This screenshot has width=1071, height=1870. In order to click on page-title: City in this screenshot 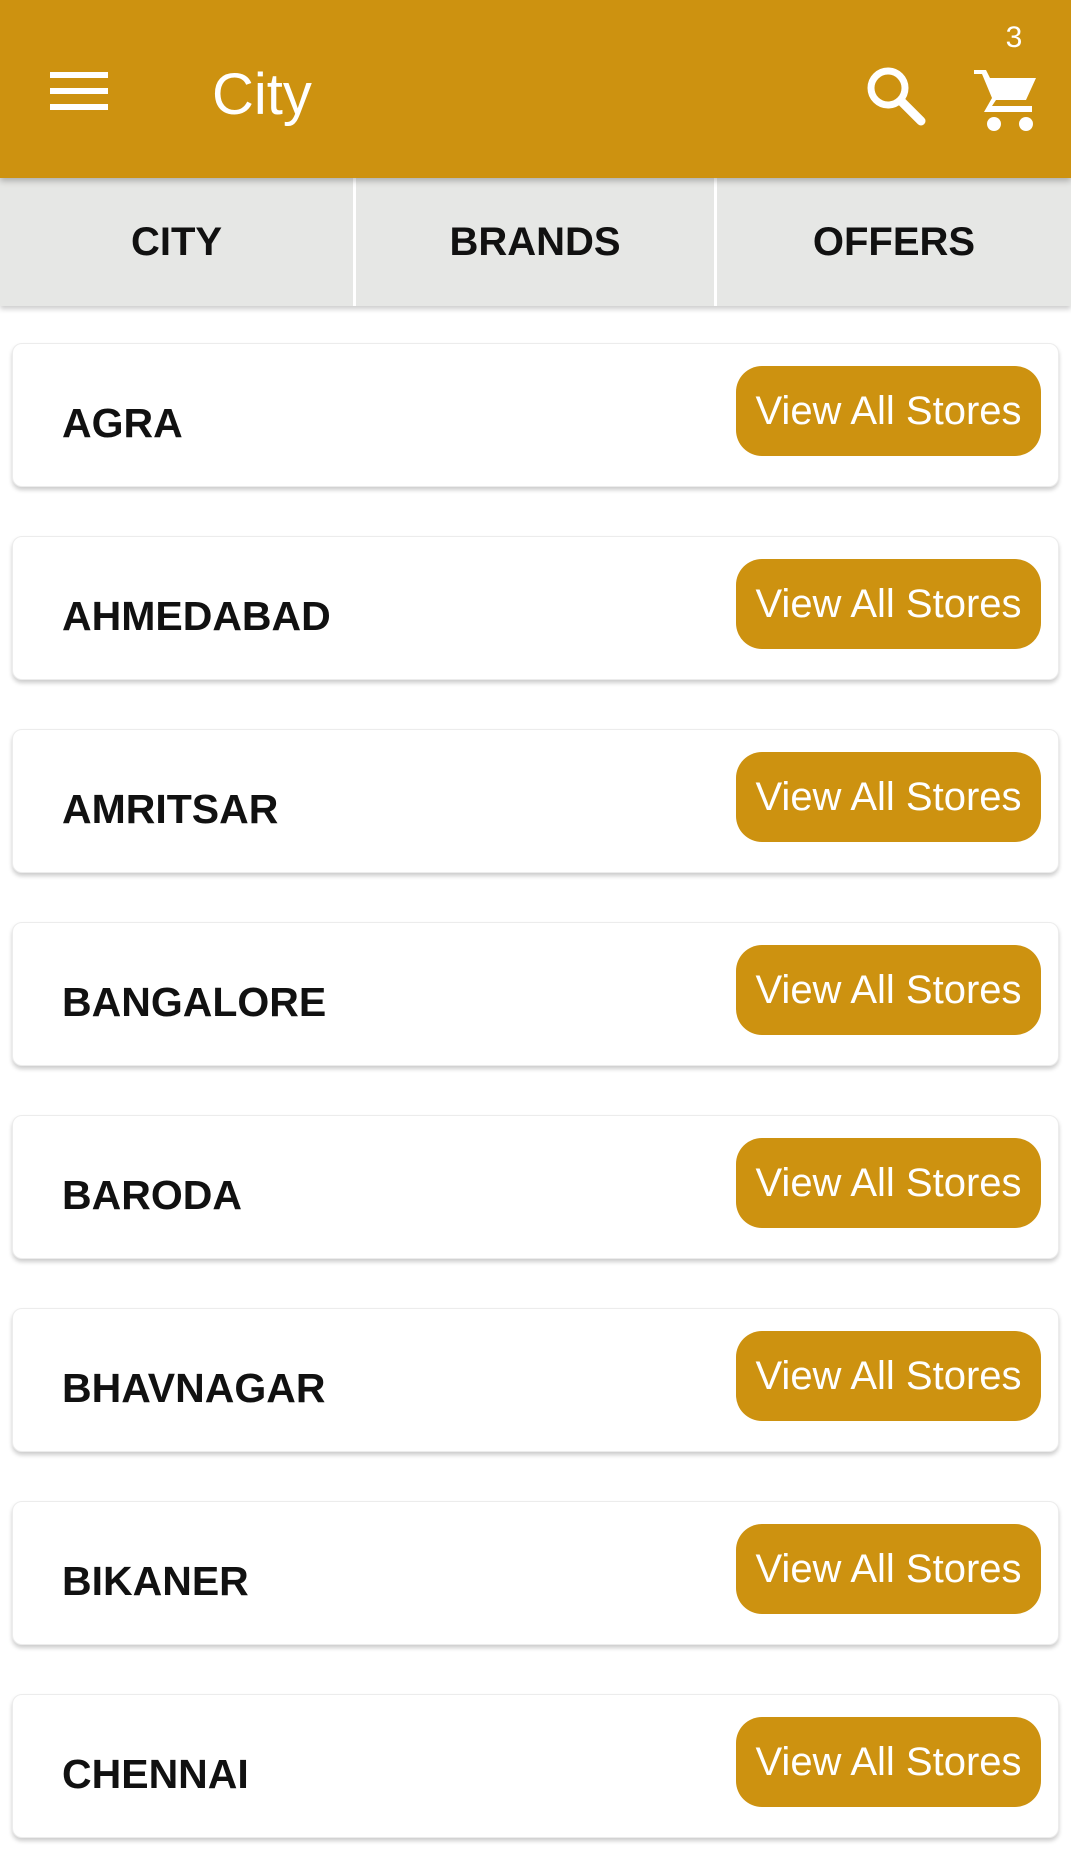, I will do `click(262, 94)`.